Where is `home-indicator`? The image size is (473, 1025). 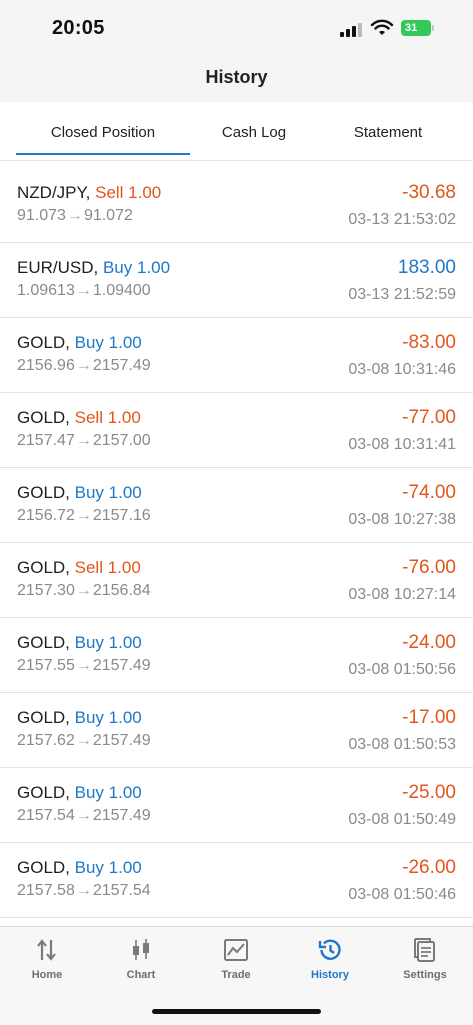 home-indicator is located at coordinates (236, 1011).